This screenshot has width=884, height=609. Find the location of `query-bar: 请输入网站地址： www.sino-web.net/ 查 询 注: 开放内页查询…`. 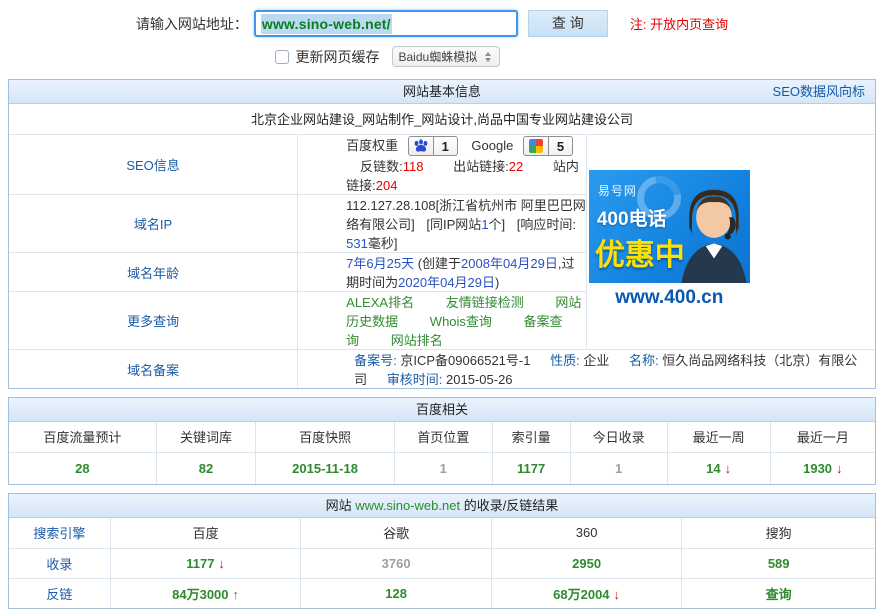

query-bar: 请输入网站地址： www.sino-web.net/ 查 询 注: 开放内页查询… is located at coordinates (442, 33).